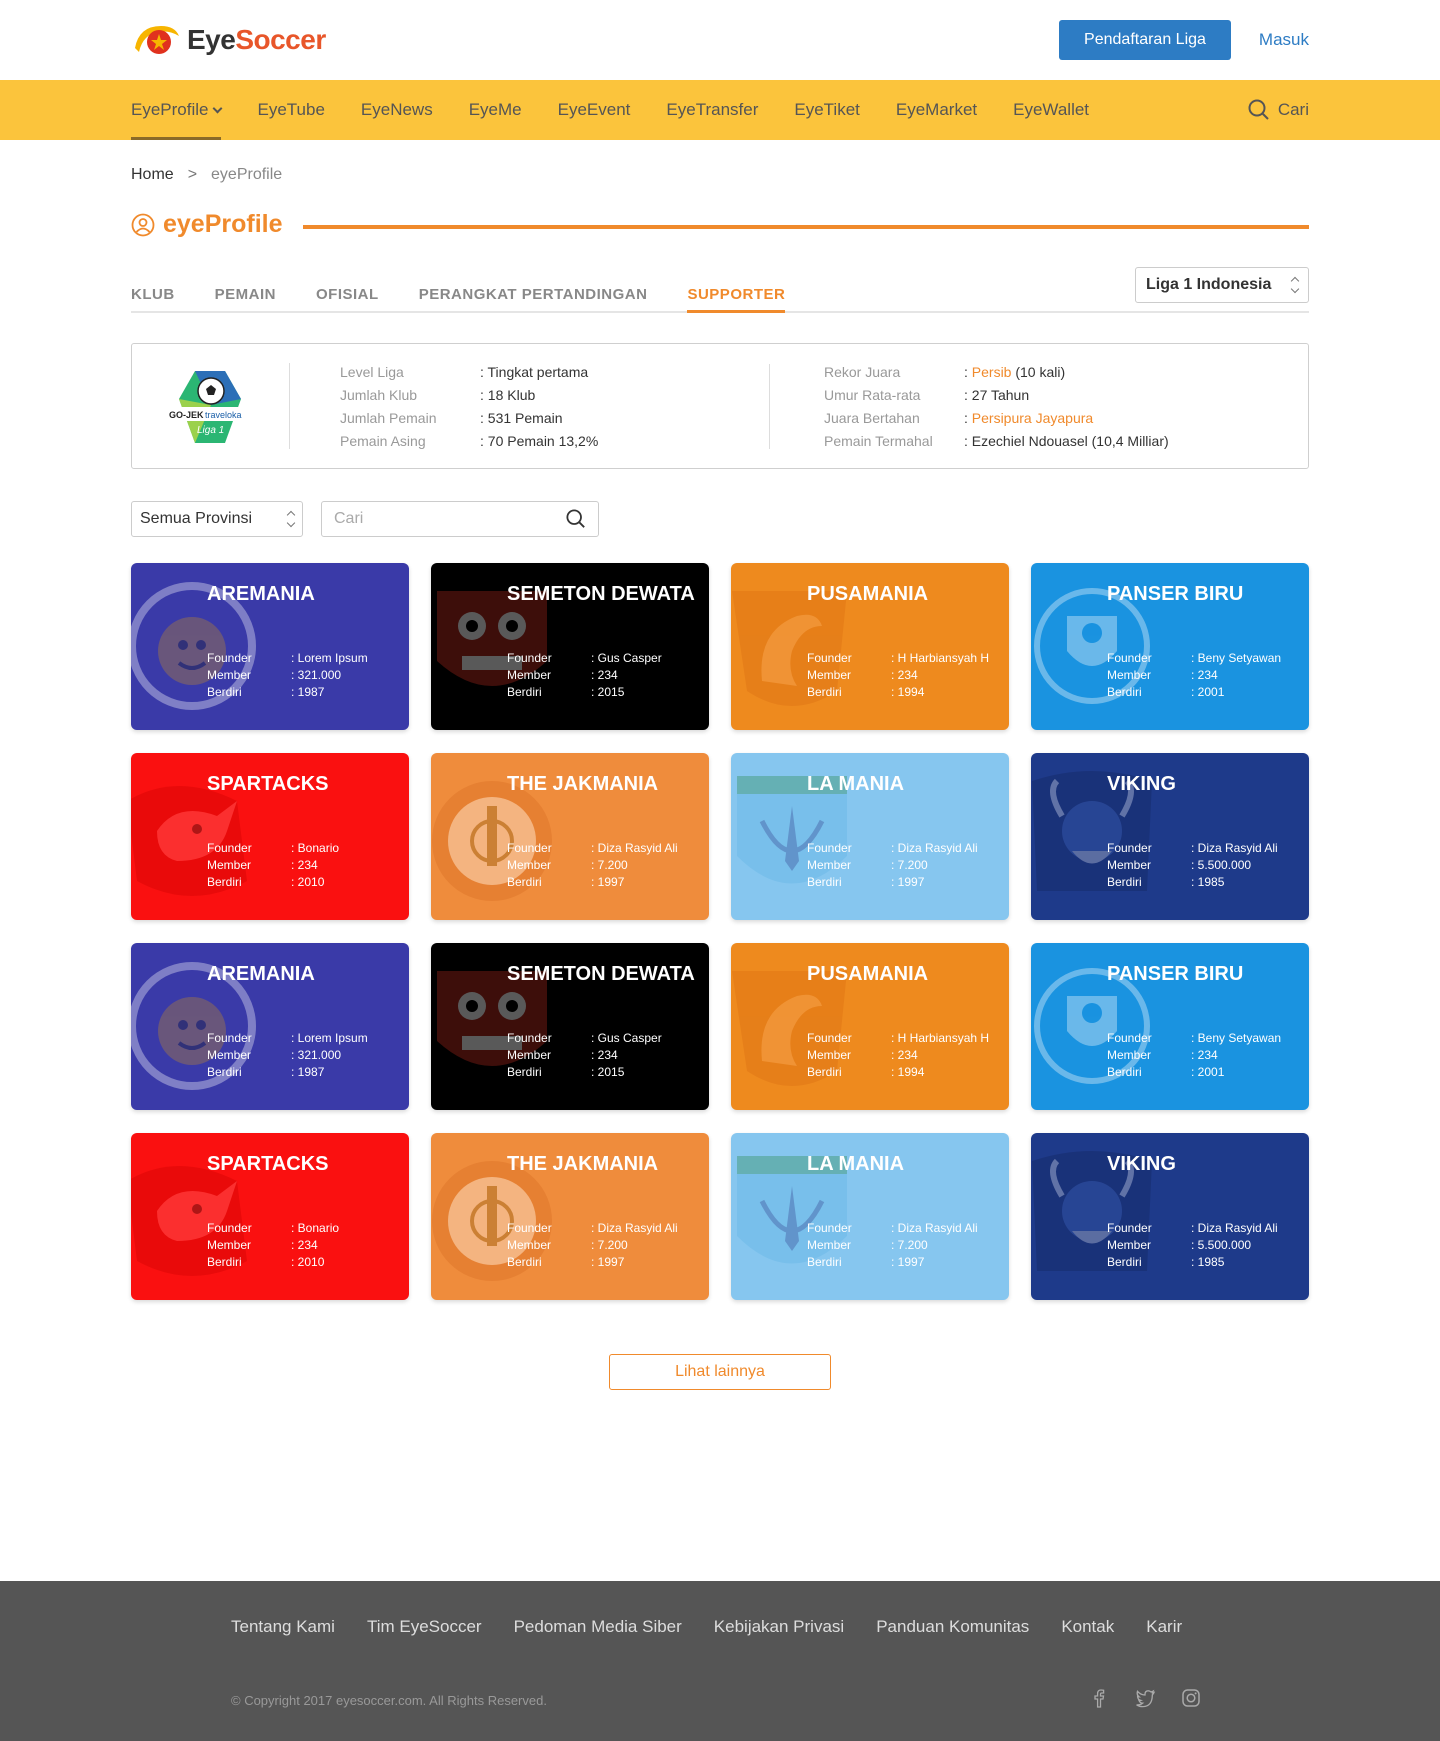  Describe the element at coordinates (268, 1164) in the screenshot. I see `supporter-name: SPARTACKS` at that location.